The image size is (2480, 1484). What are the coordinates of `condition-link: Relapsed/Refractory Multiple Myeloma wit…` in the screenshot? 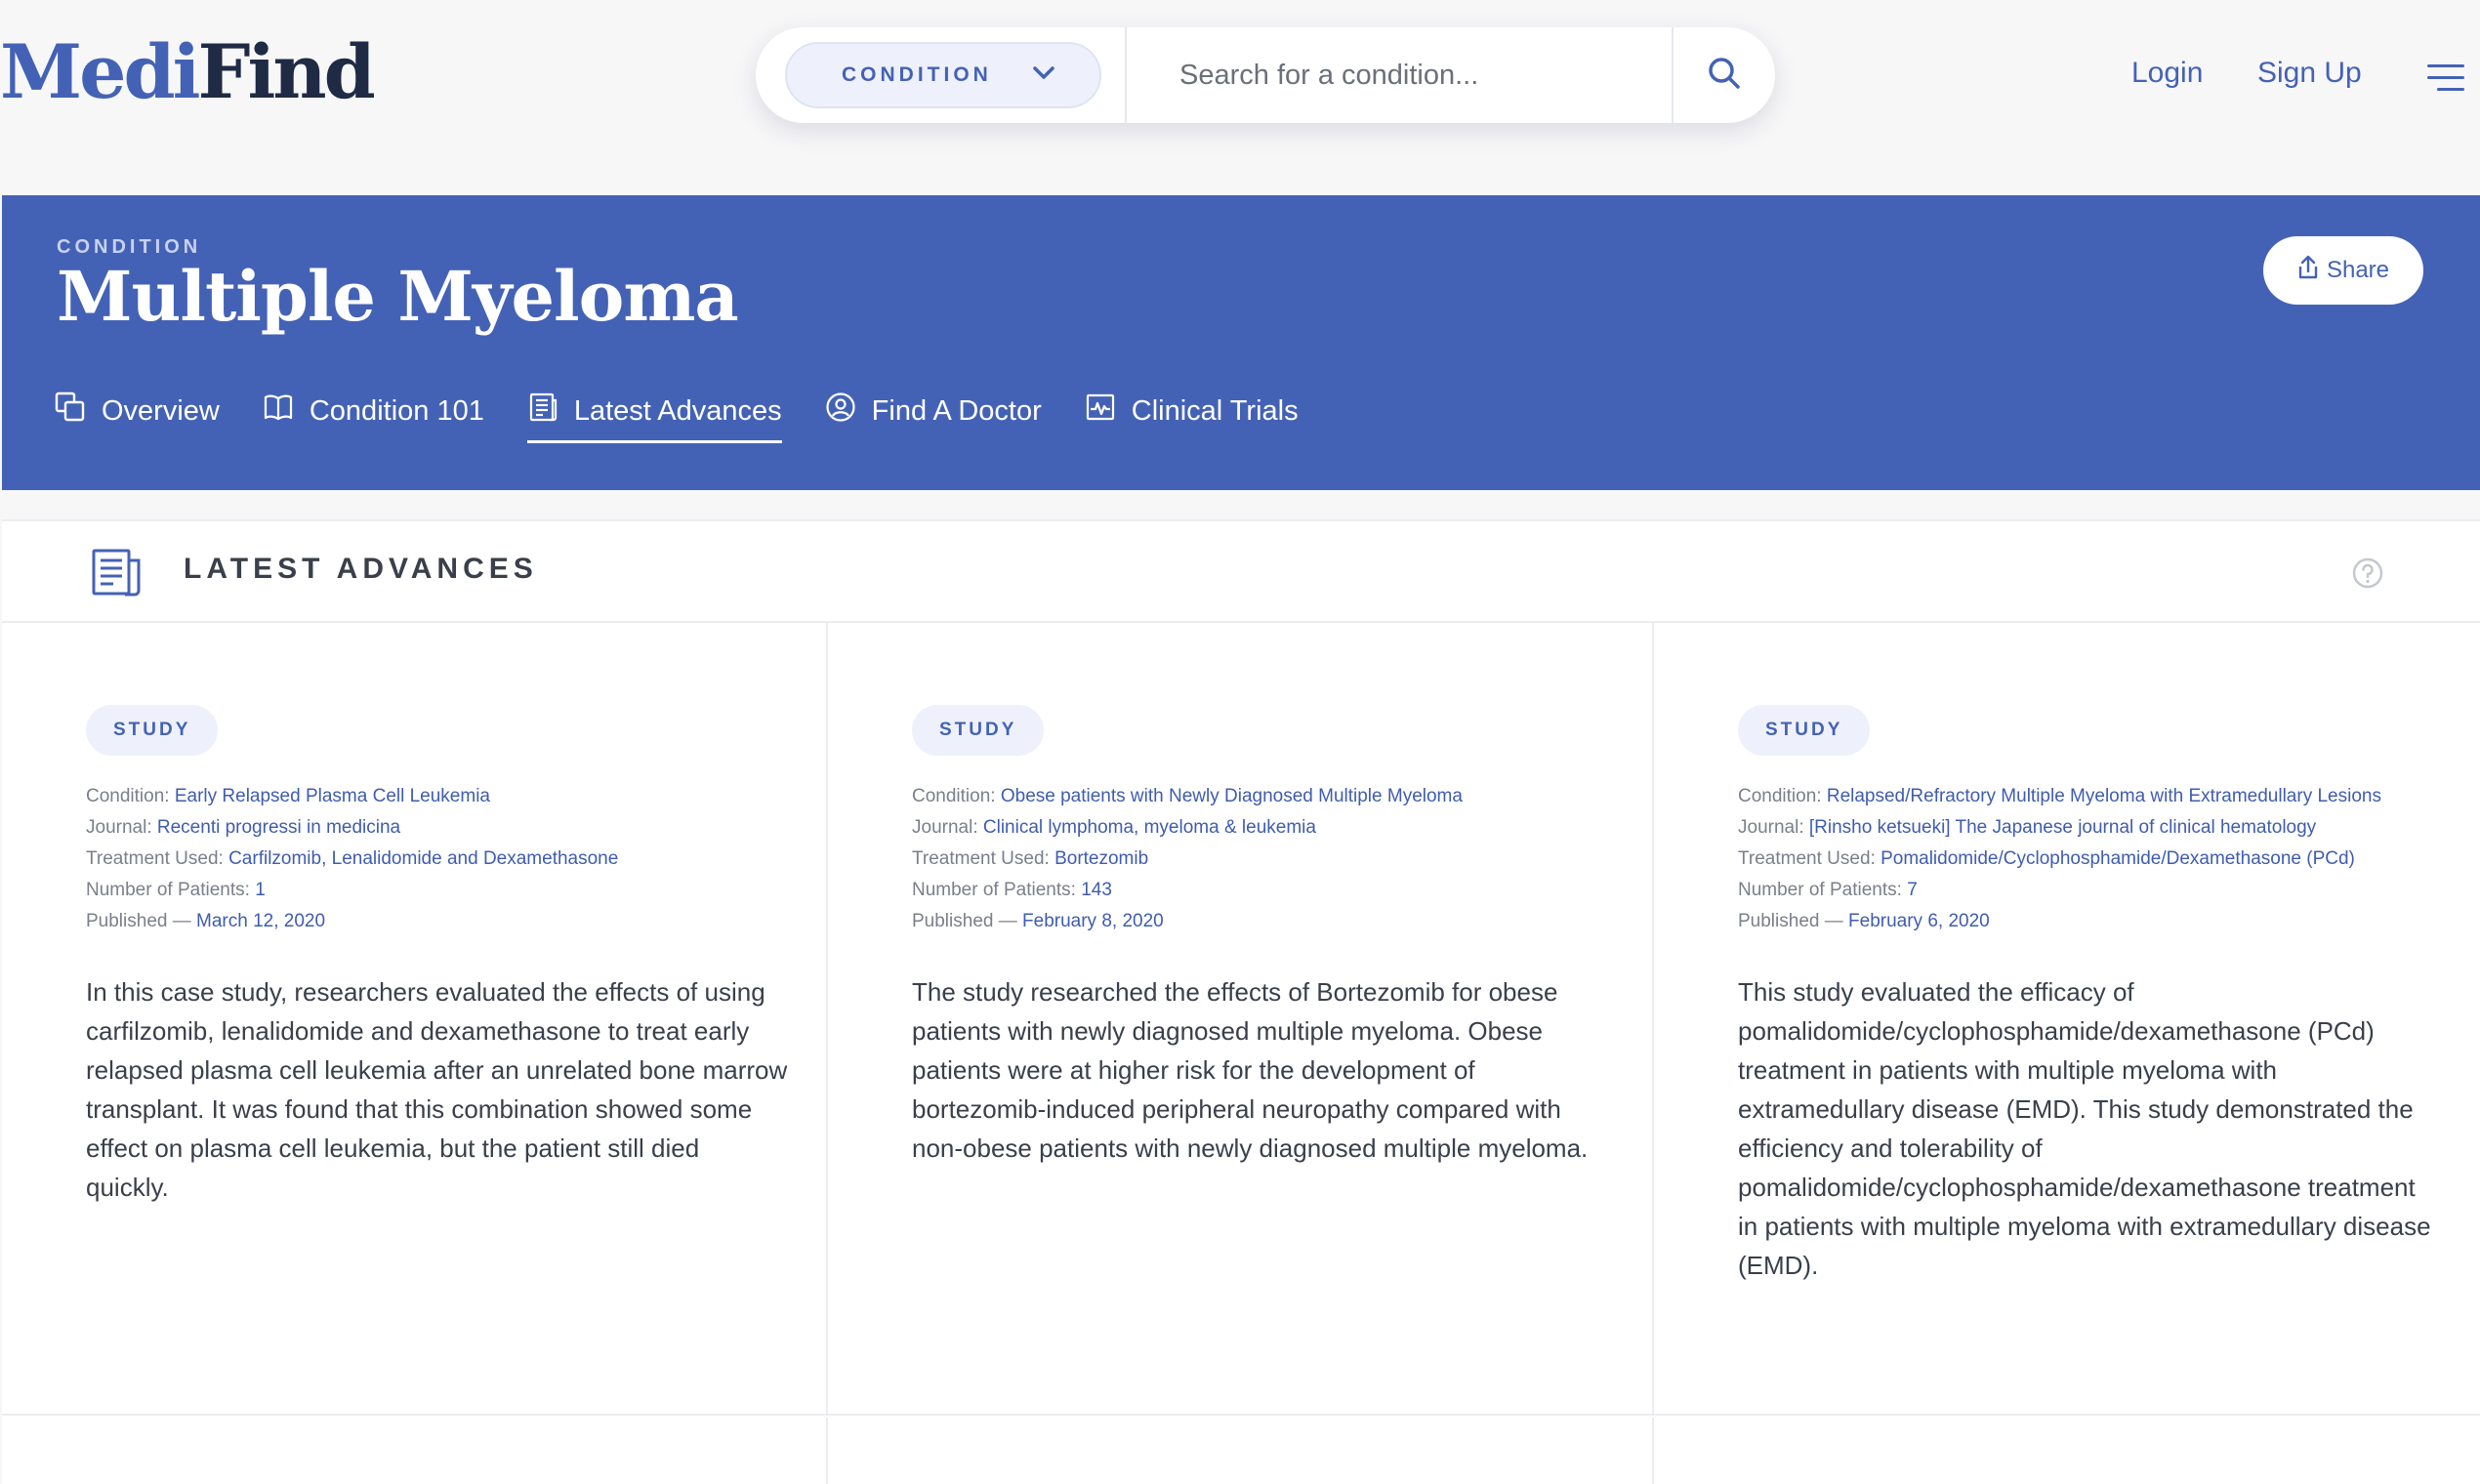 It's located at (2104, 796).